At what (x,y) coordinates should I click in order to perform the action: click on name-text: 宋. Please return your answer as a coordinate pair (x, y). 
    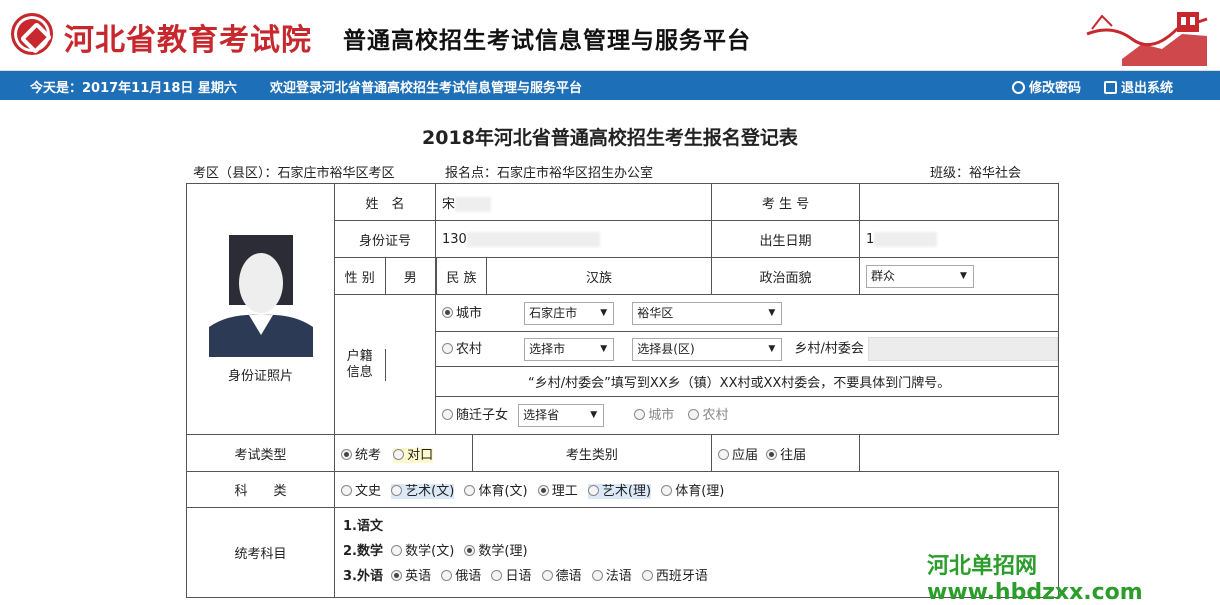
    Looking at the image, I should click on (449, 204).